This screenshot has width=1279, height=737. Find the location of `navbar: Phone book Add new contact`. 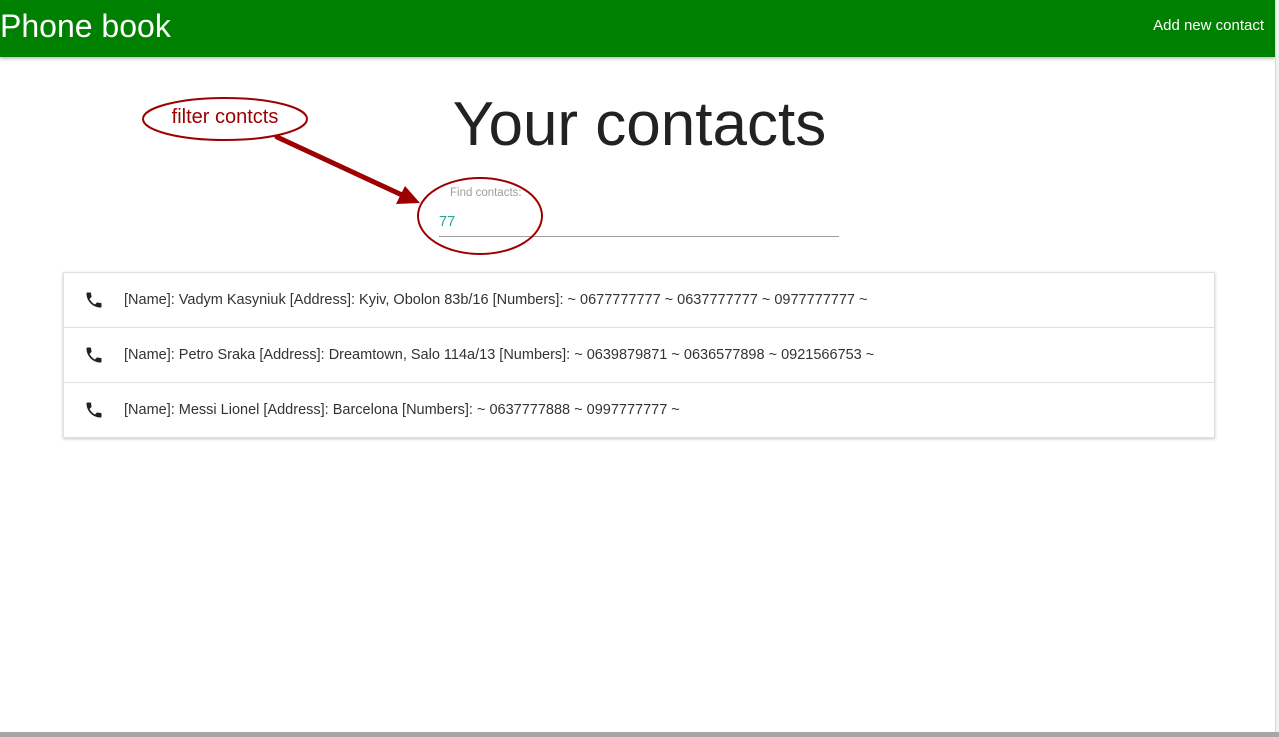

navbar: Phone book Add new contact is located at coordinates (637, 28).